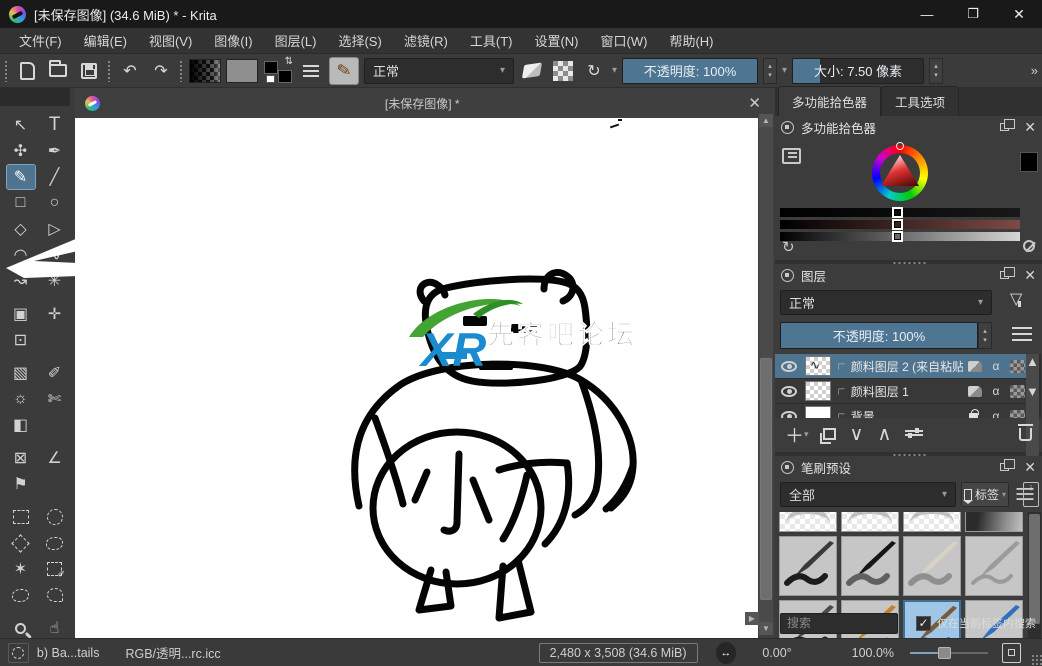 This screenshot has width=1042, height=666. What do you see at coordinates (985, 335) in the screenshot?
I see `layer-opacity-spinner: ▴ ▾` at bounding box center [985, 335].